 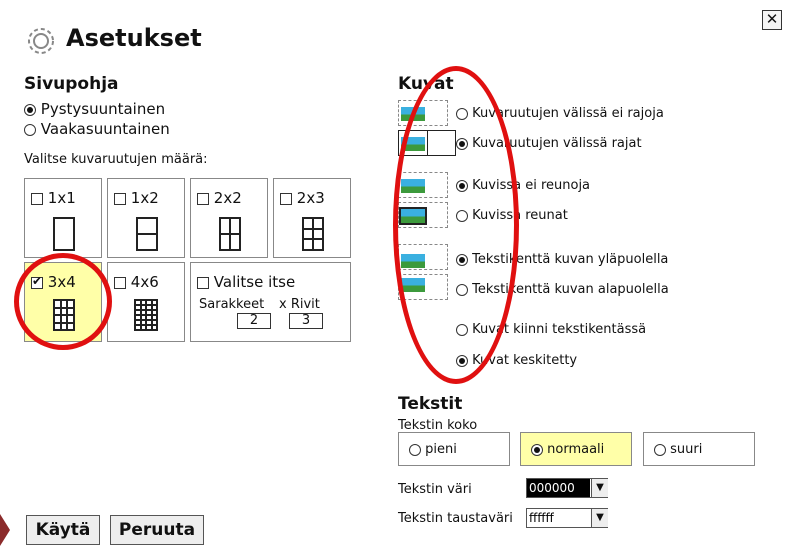 I want to click on custom-label: Valitse itse, so click(x=254, y=282).